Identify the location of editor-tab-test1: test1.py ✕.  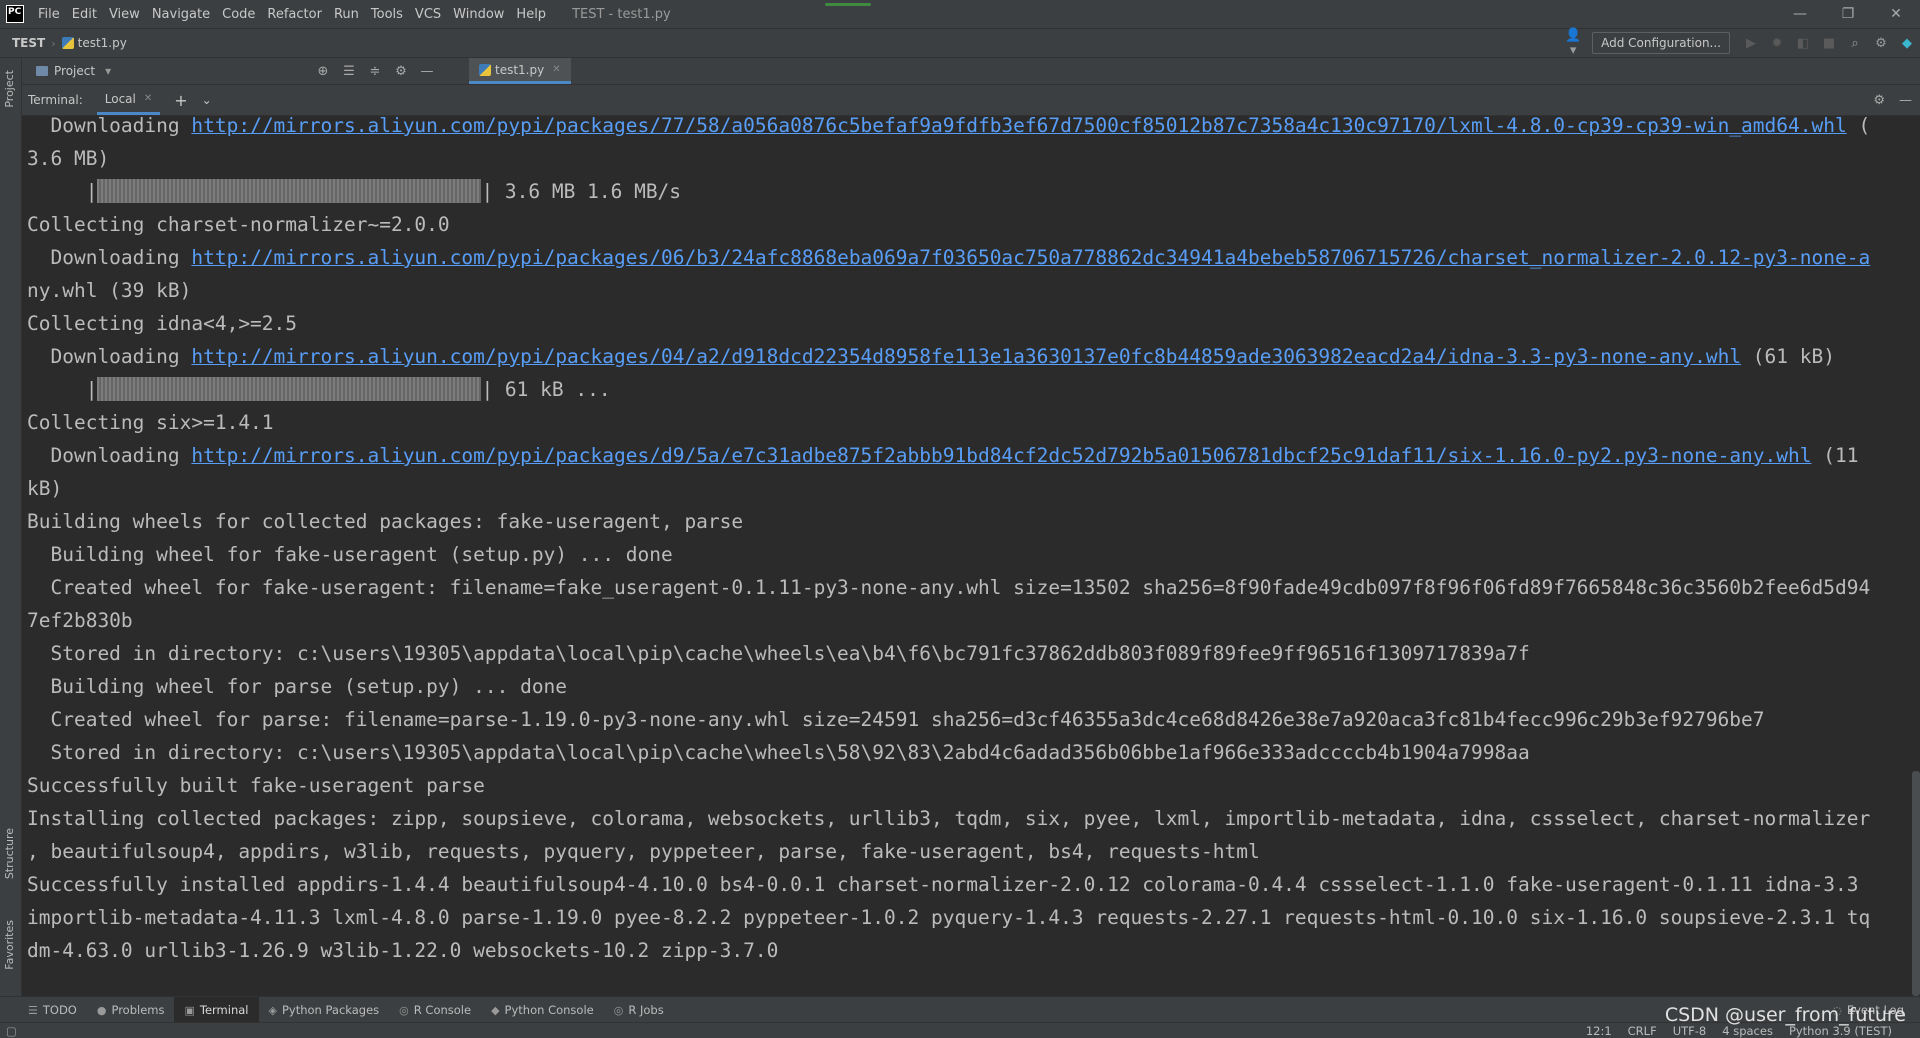
(520, 71).